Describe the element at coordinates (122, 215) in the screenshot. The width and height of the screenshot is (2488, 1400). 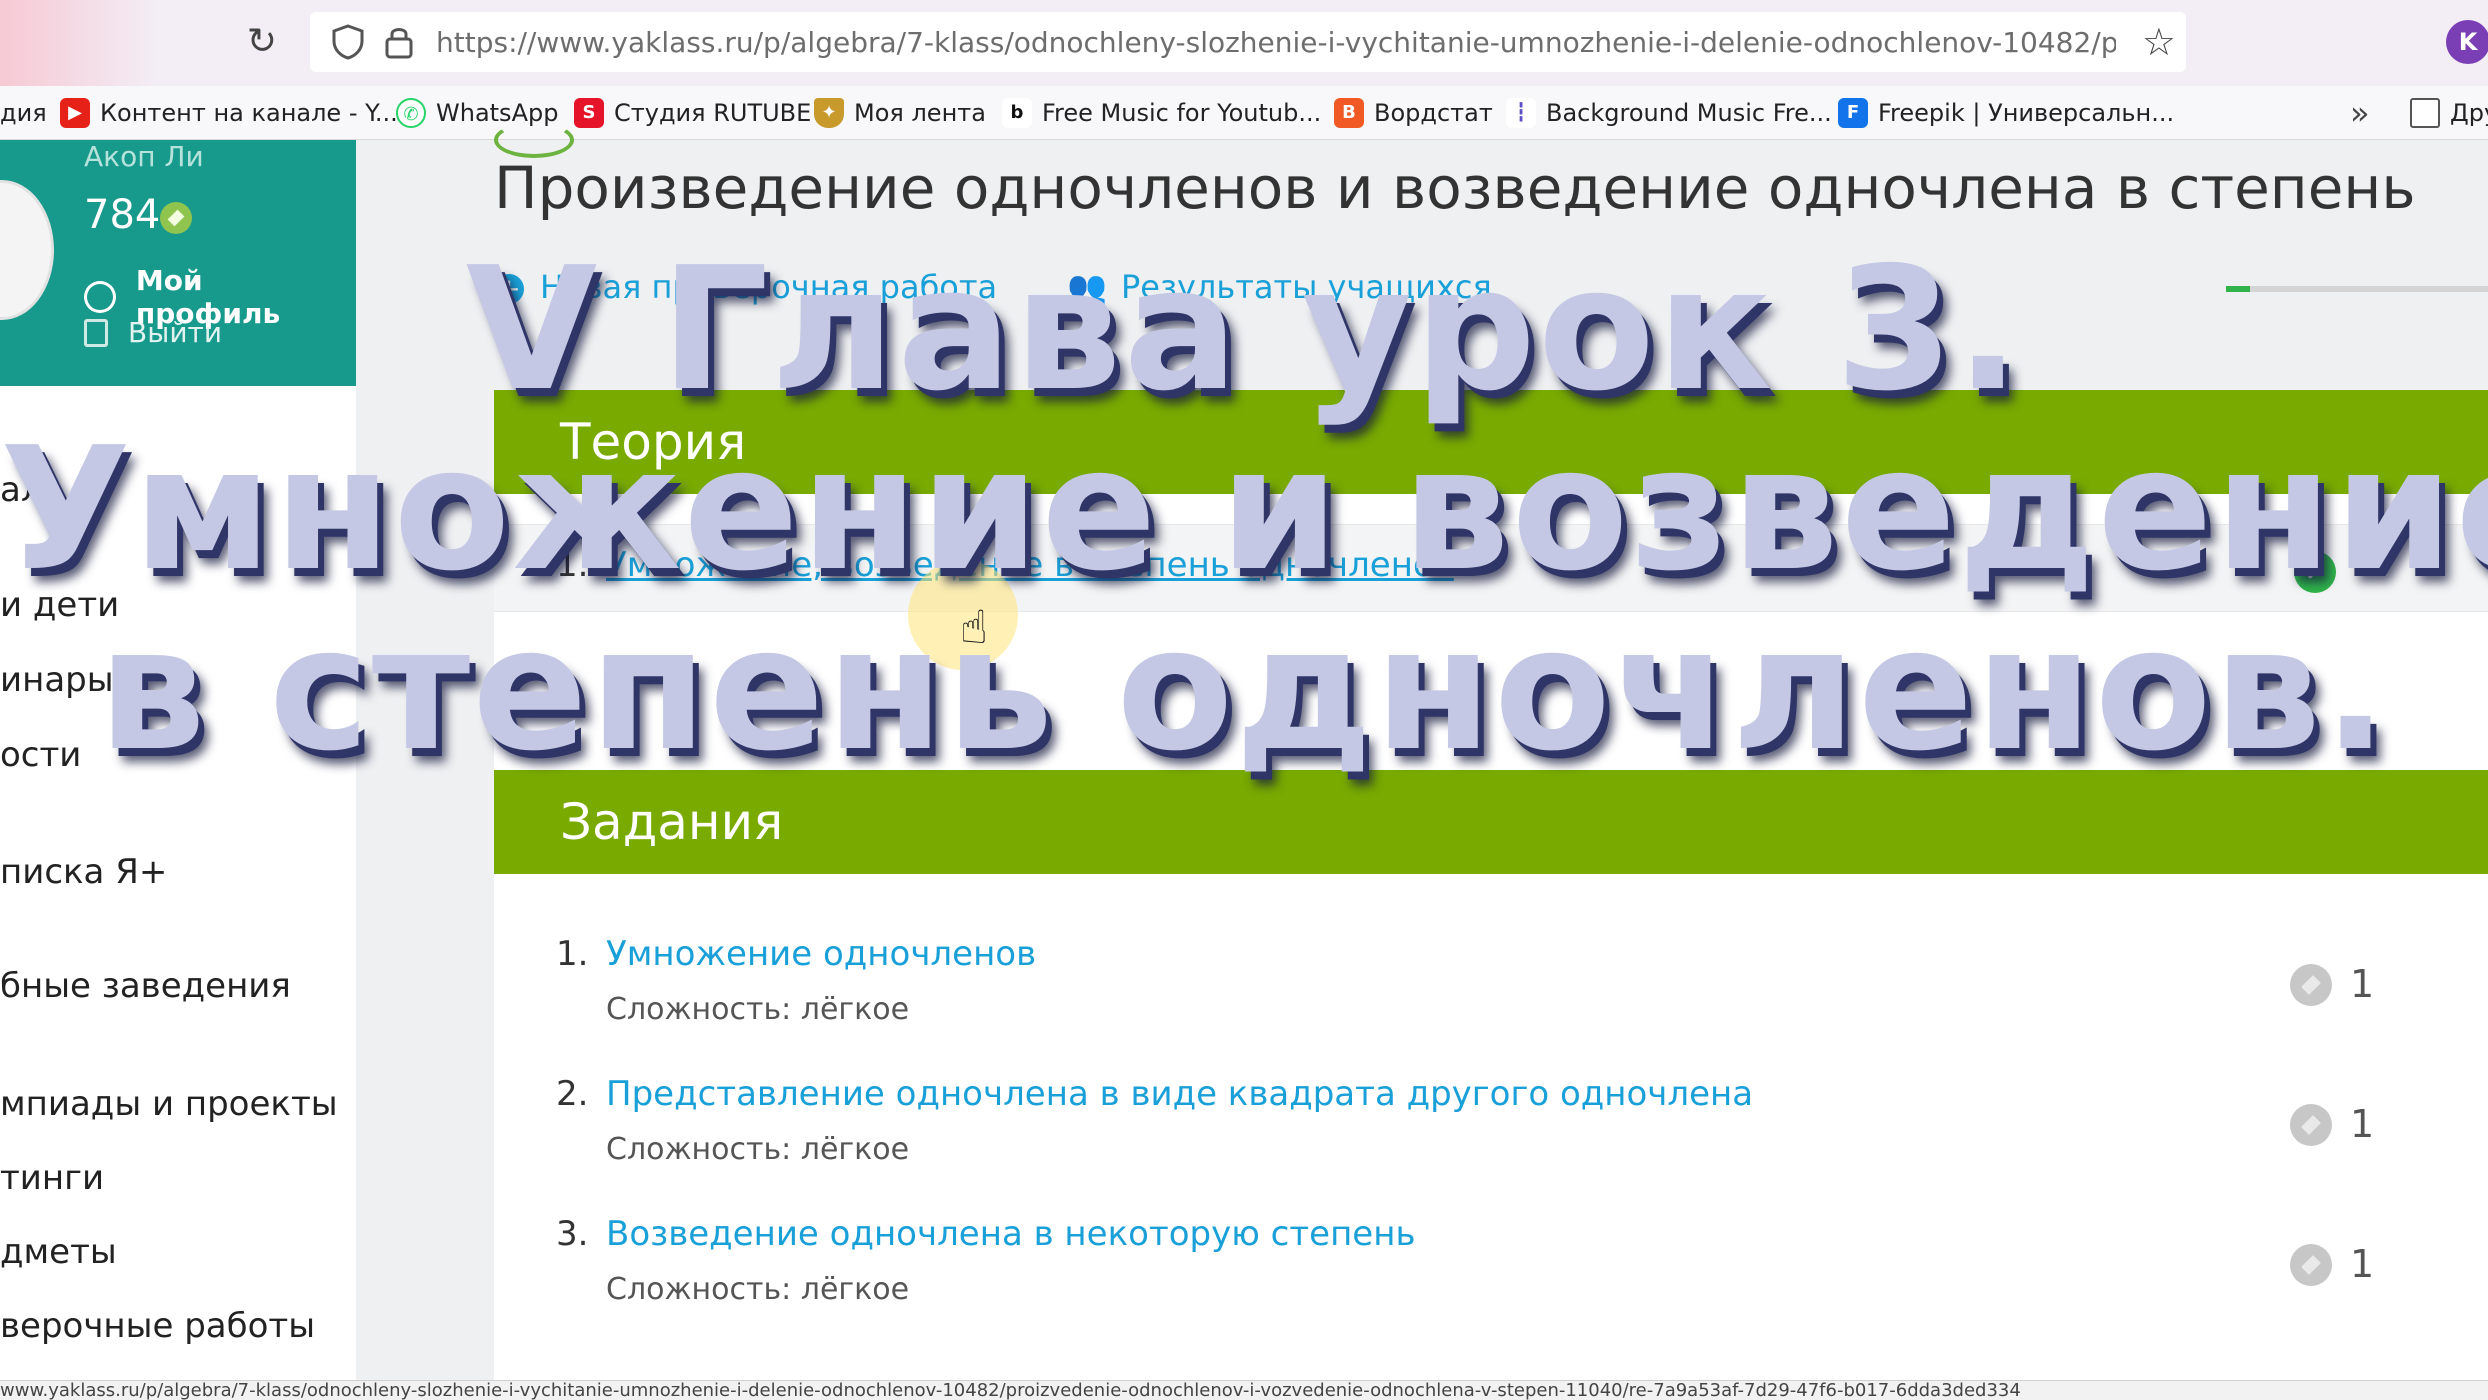
I see `points-value: 784` at that location.